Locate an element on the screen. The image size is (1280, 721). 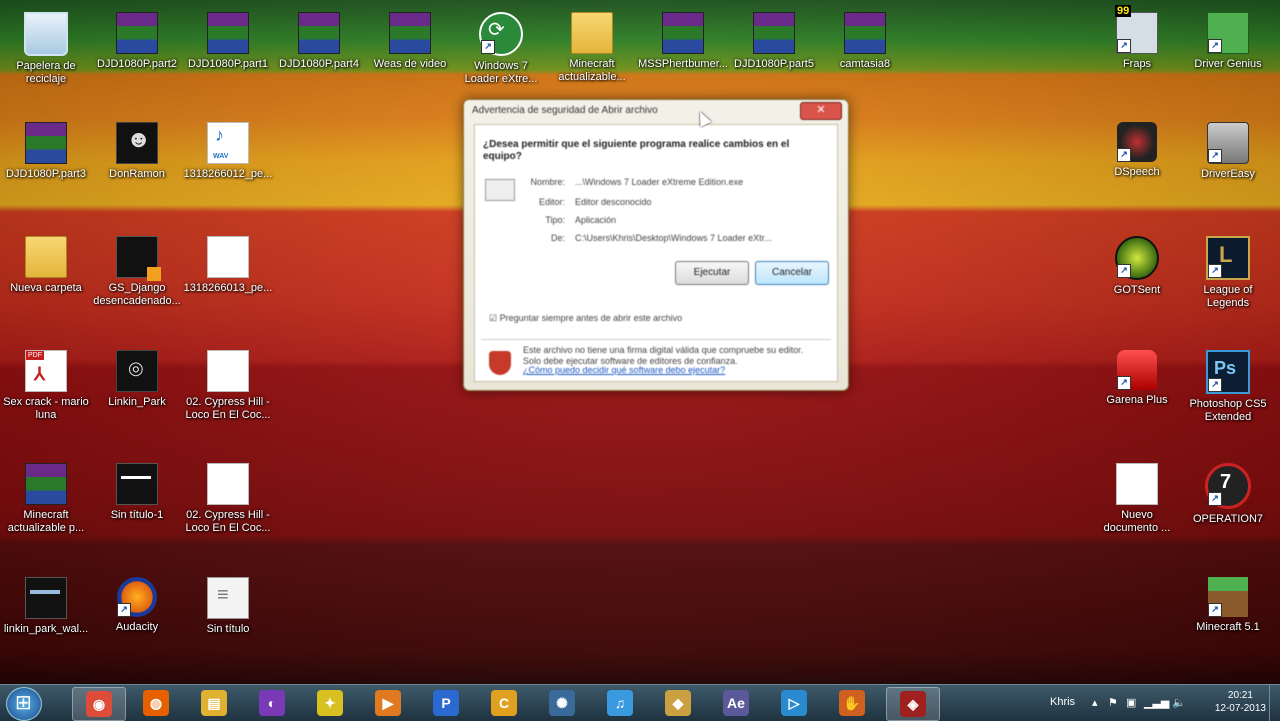
cancel-button: Cancelar is located at coordinates (792, 273).